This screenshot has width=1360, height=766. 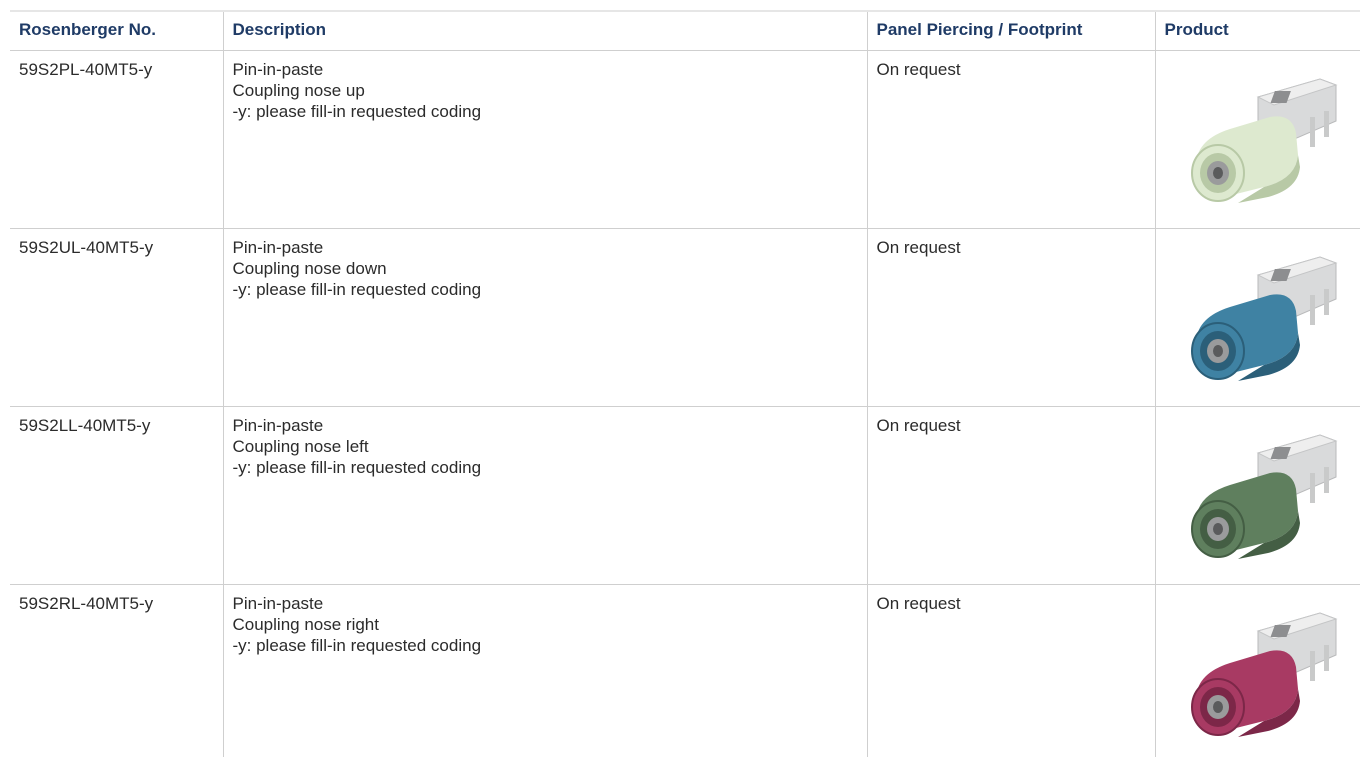 I want to click on coupling-nose: Coupling nose right, so click(x=305, y=624).